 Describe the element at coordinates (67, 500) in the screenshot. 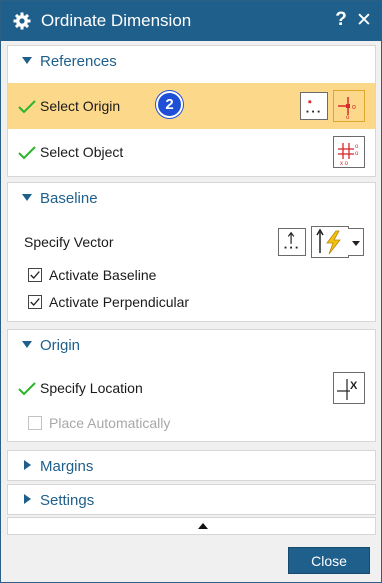

I see `settings-header-label: Settings` at that location.